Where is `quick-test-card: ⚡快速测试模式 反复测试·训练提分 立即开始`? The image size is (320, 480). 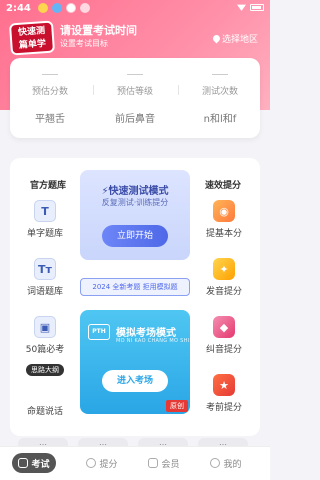 quick-test-card: ⚡快速测试模式 反复测试·训练提分 立即开始 is located at coordinates (135, 215).